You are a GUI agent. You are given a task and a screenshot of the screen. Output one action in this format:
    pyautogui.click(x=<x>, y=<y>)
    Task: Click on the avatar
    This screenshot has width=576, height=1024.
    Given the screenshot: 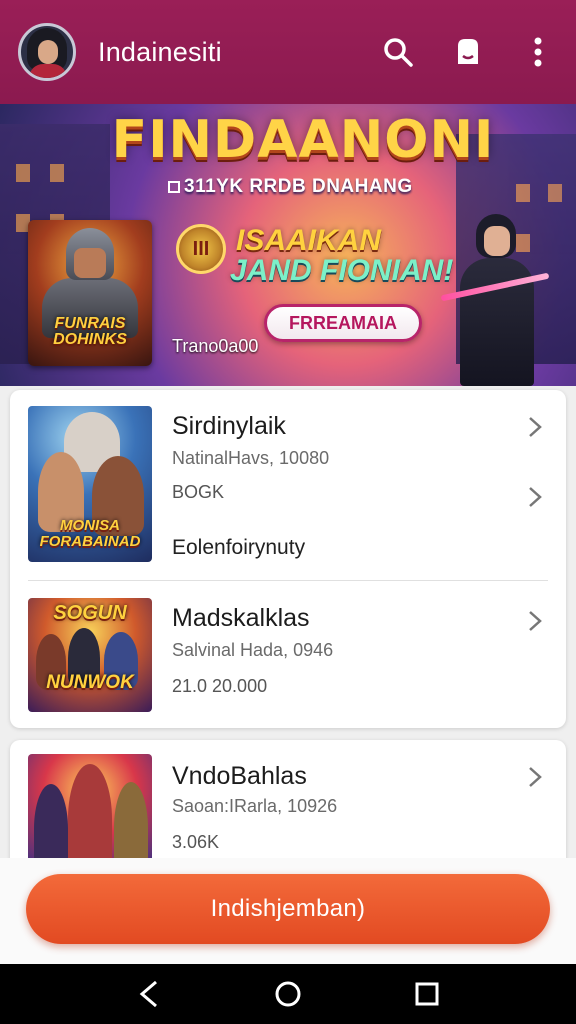 What is the action you would take?
    pyautogui.click(x=47, y=52)
    